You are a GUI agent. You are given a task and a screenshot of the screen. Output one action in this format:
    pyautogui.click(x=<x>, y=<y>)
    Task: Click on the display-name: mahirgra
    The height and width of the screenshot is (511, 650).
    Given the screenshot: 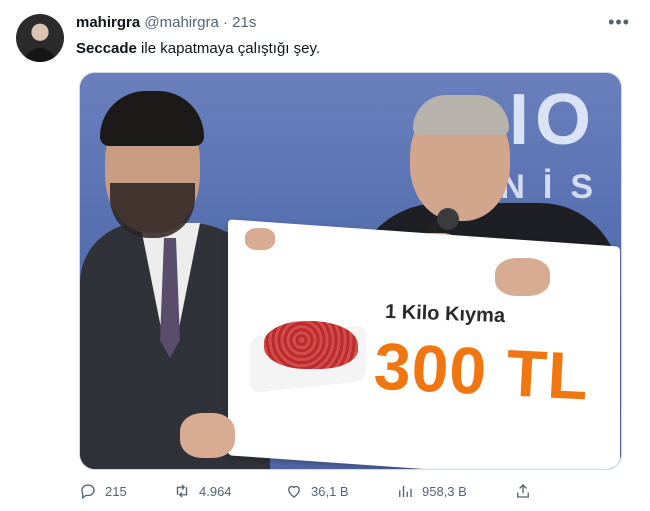 What is the action you would take?
    pyautogui.click(x=108, y=22)
    